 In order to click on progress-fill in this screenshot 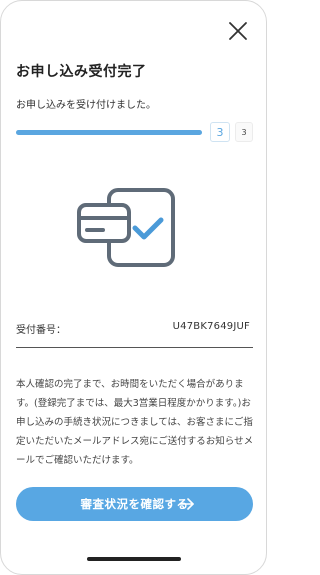, I will do `click(109, 132)`.